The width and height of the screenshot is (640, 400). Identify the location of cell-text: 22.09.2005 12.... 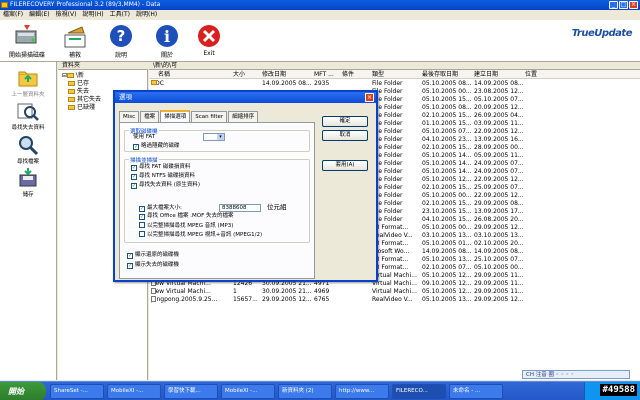
(499, 179).